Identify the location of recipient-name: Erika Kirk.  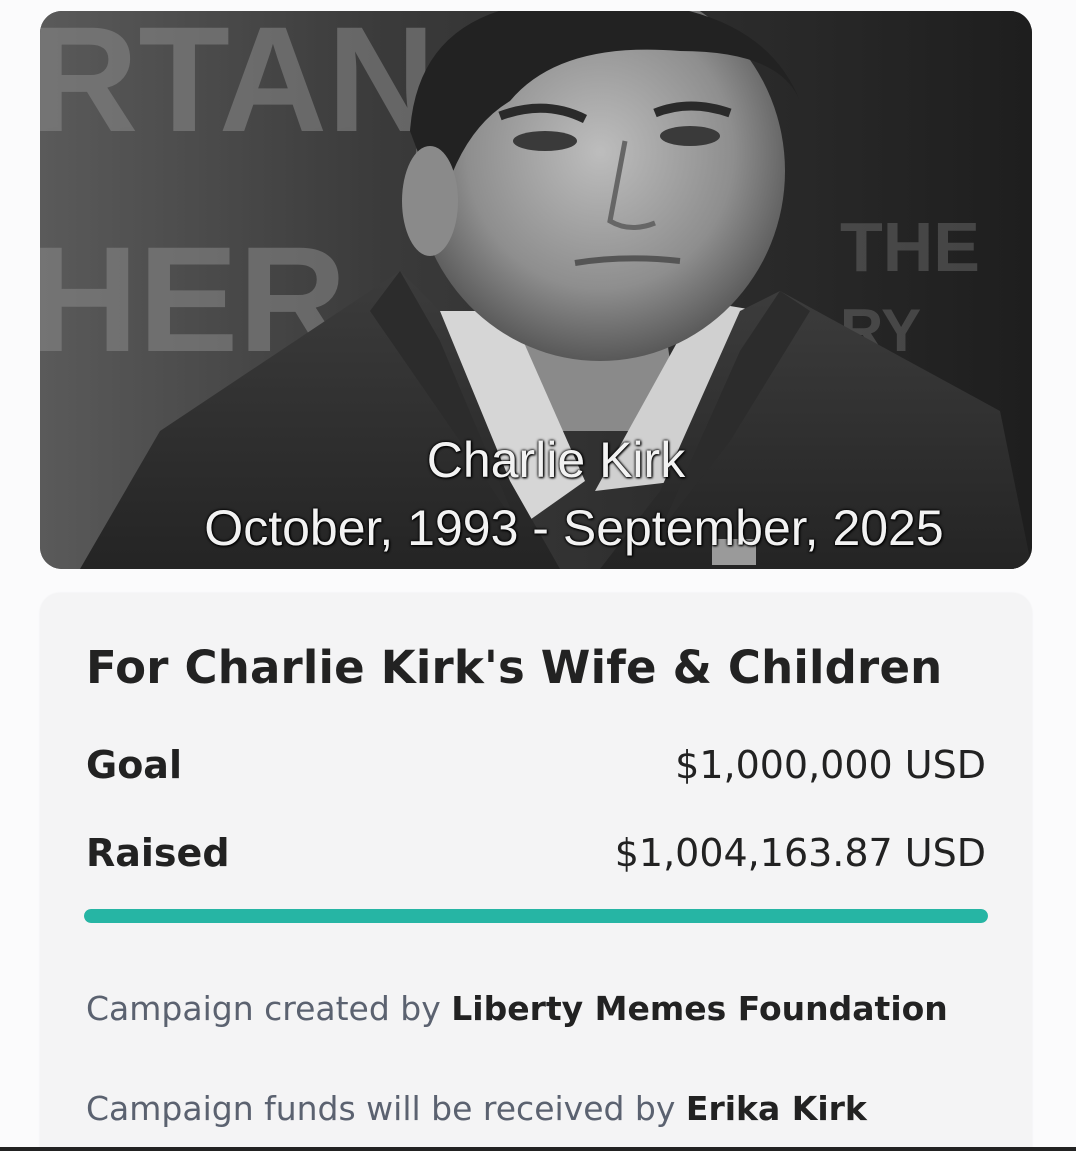
(776, 1108).